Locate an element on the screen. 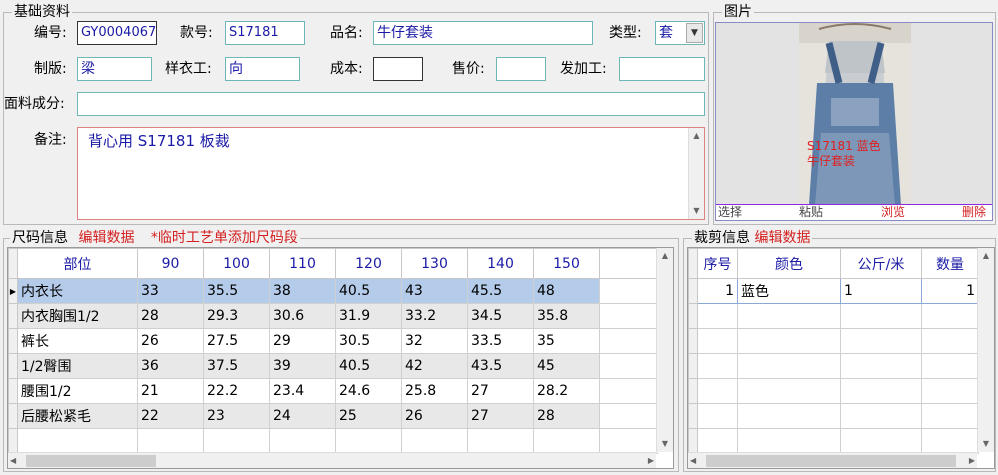 This screenshot has height=475, width=998. picture-paste-button: 粘贴 is located at coordinates (811, 212).